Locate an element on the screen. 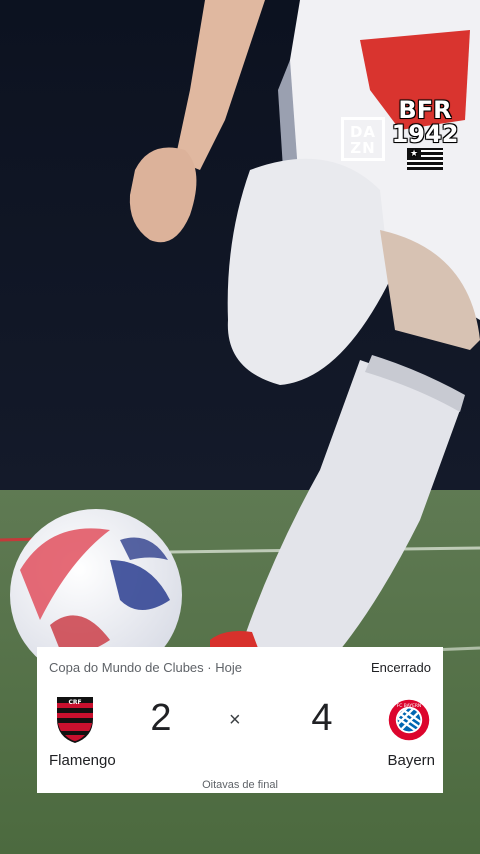 The height and width of the screenshot is (854, 480). flag-icon: ★ is located at coordinates (425, 159).